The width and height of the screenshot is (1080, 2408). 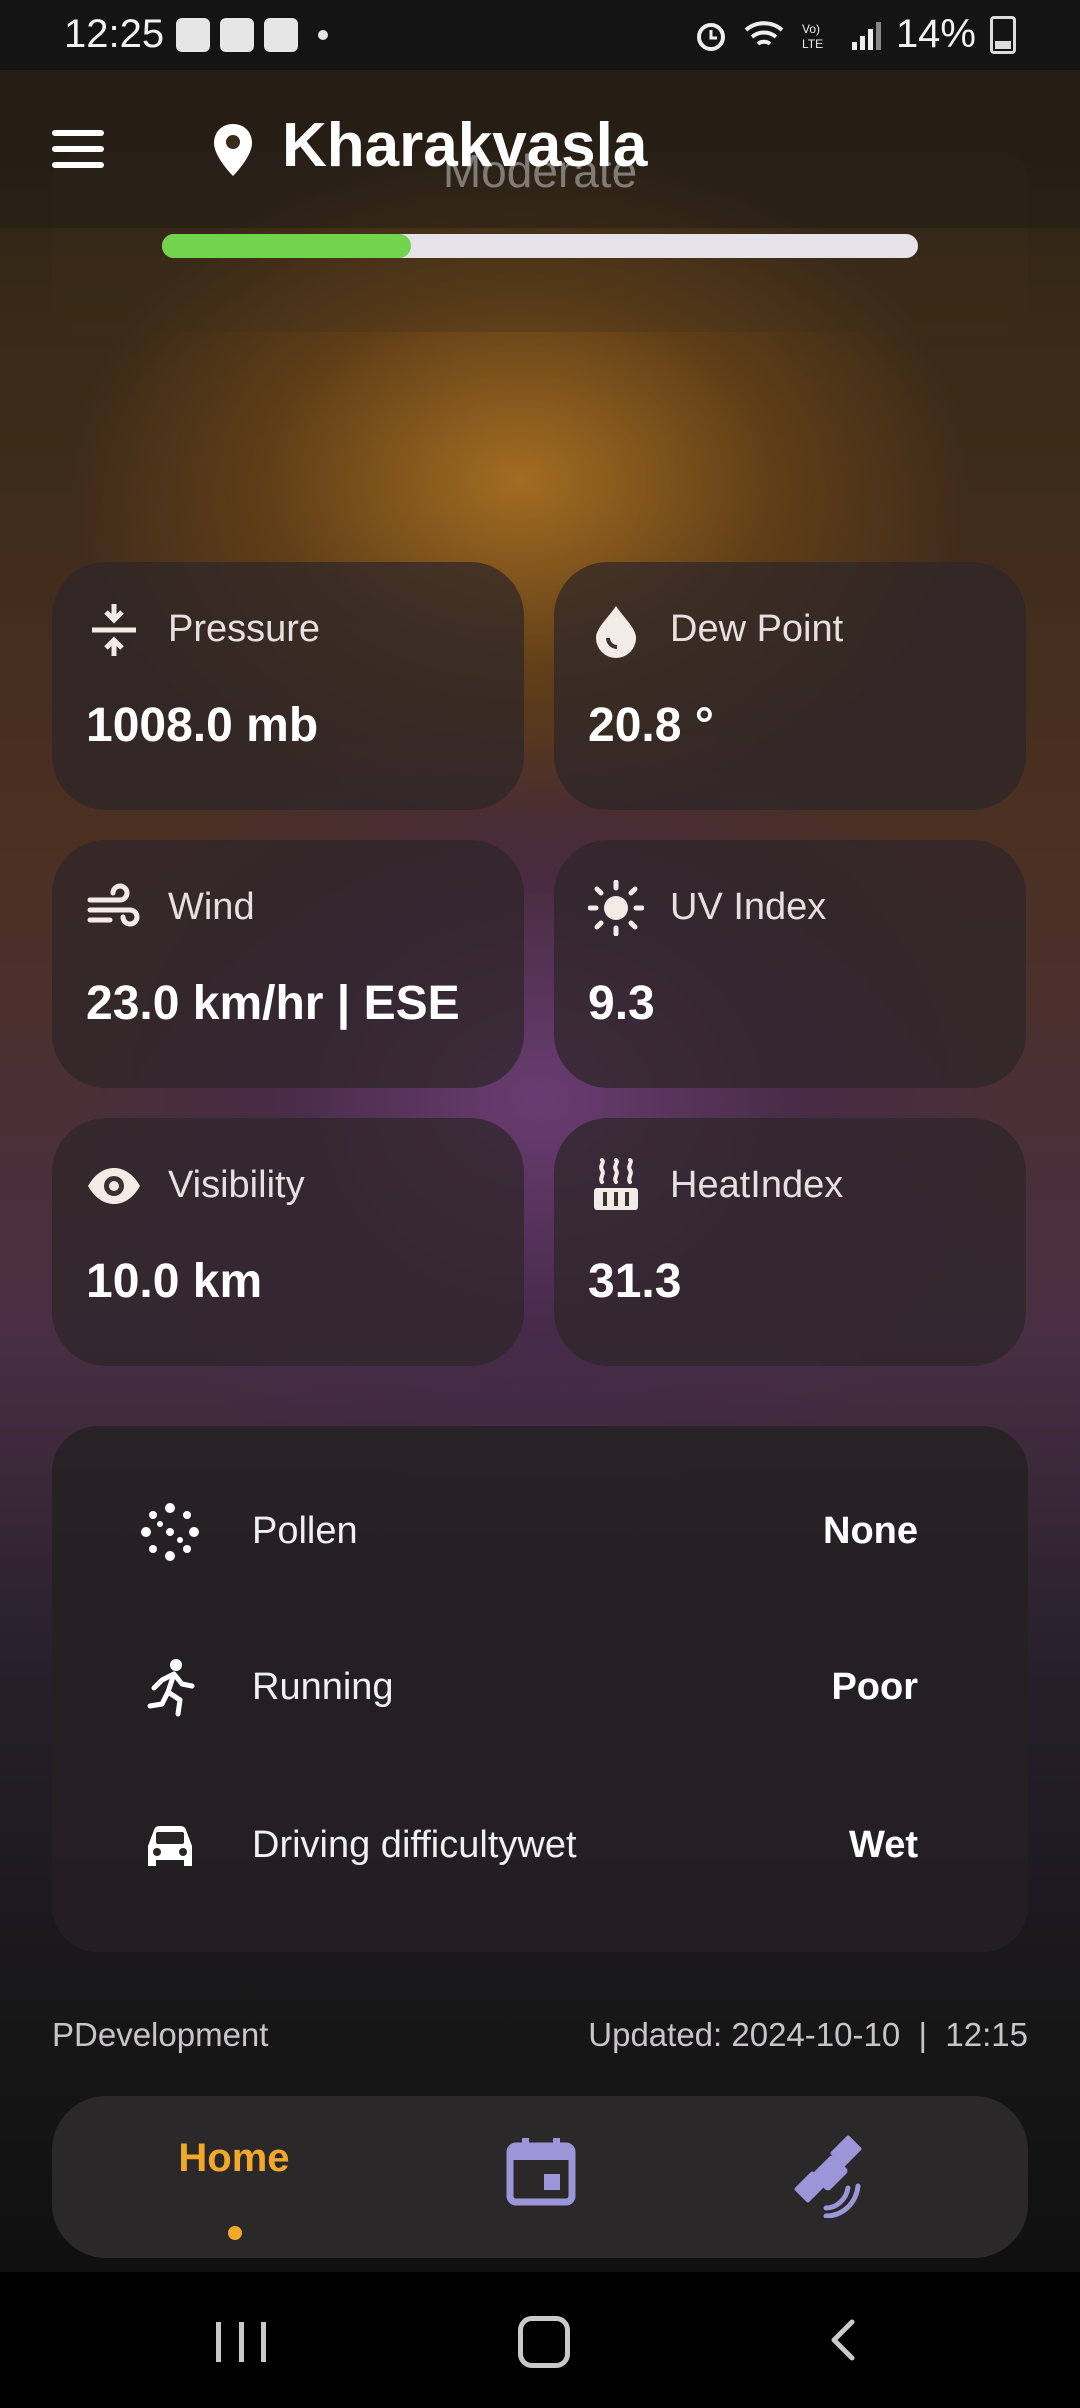 I want to click on dew-point-value: 20.8 °, so click(x=651, y=725).